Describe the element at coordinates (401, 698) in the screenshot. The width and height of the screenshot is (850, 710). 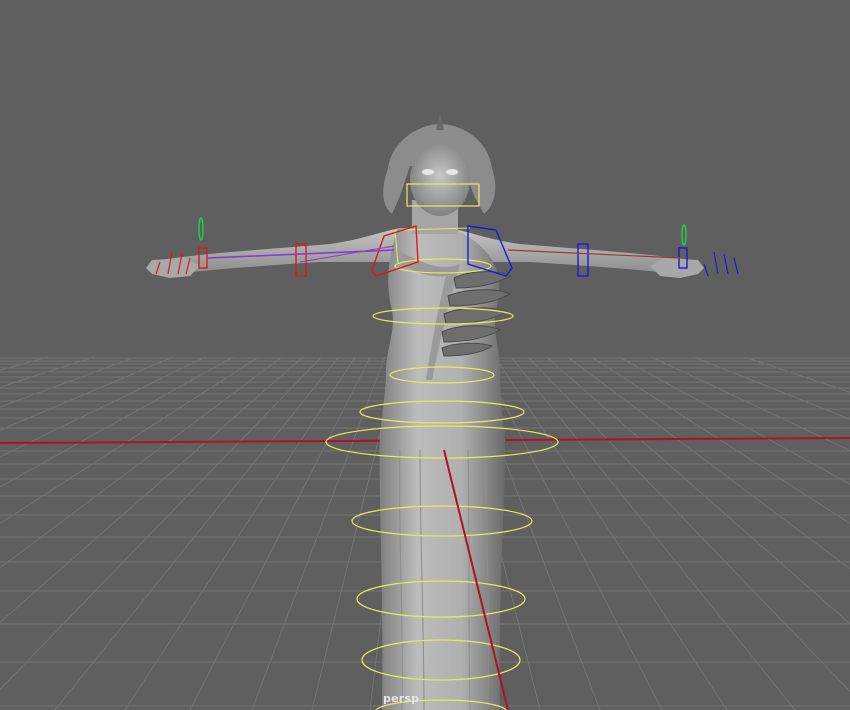
I see `camera-name-label: persp` at that location.